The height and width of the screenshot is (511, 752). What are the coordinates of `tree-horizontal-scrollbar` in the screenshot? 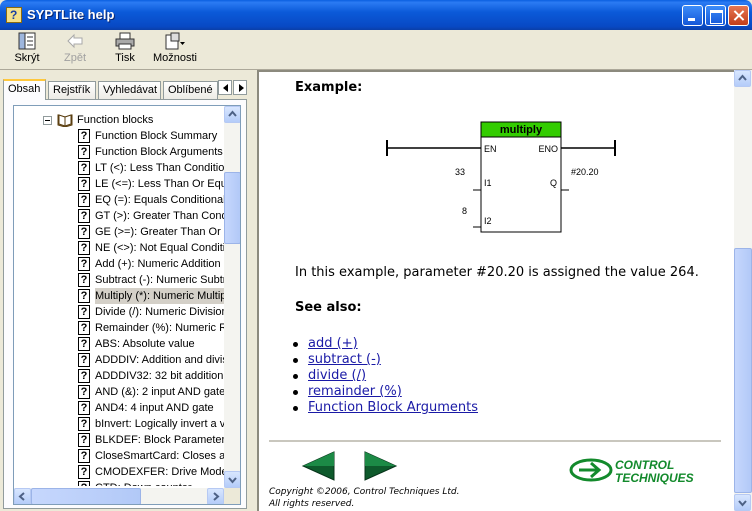 It's located at (119, 496).